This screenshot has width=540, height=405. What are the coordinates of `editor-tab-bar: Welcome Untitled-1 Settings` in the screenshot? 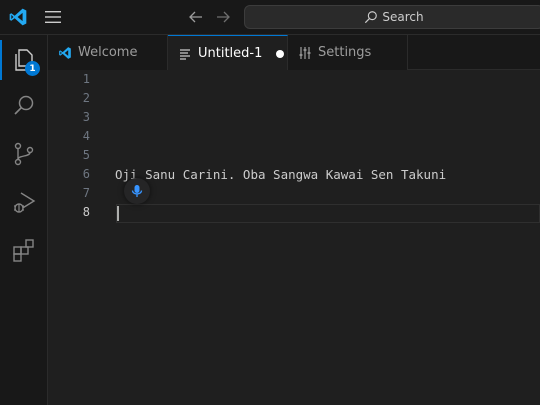 It's located at (294, 53).